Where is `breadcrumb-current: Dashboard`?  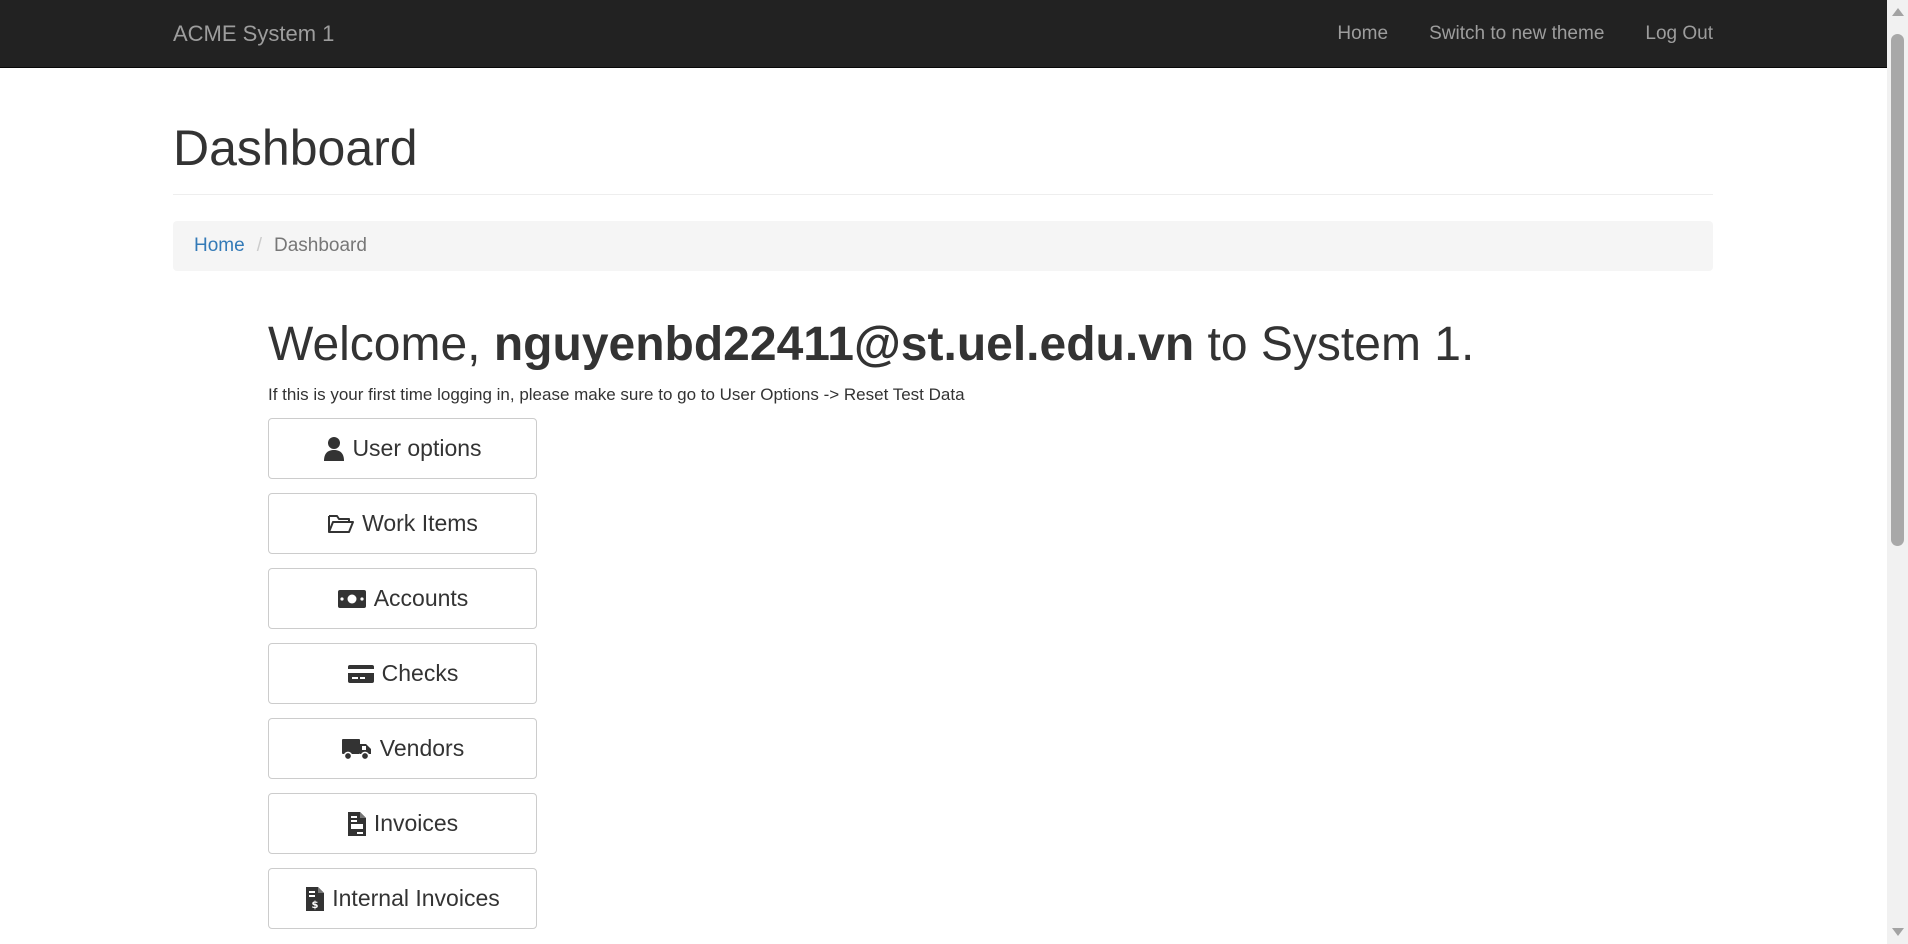 breadcrumb-current: Dashboard is located at coordinates (320, 245).